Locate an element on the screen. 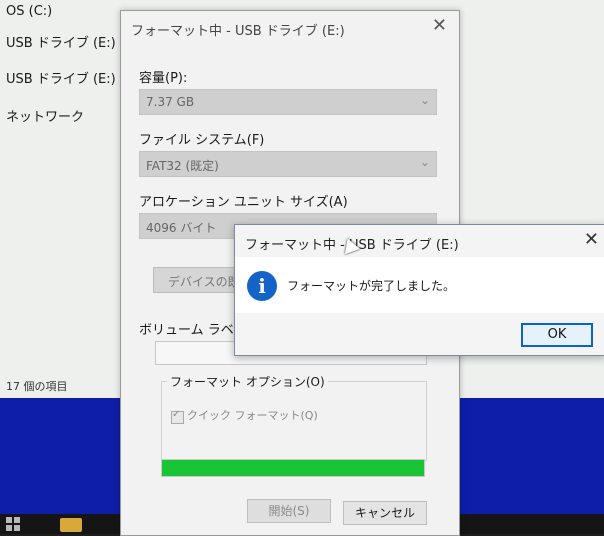 The image size is (604, 536). info-icon: i is located at coordinates (262, 286).